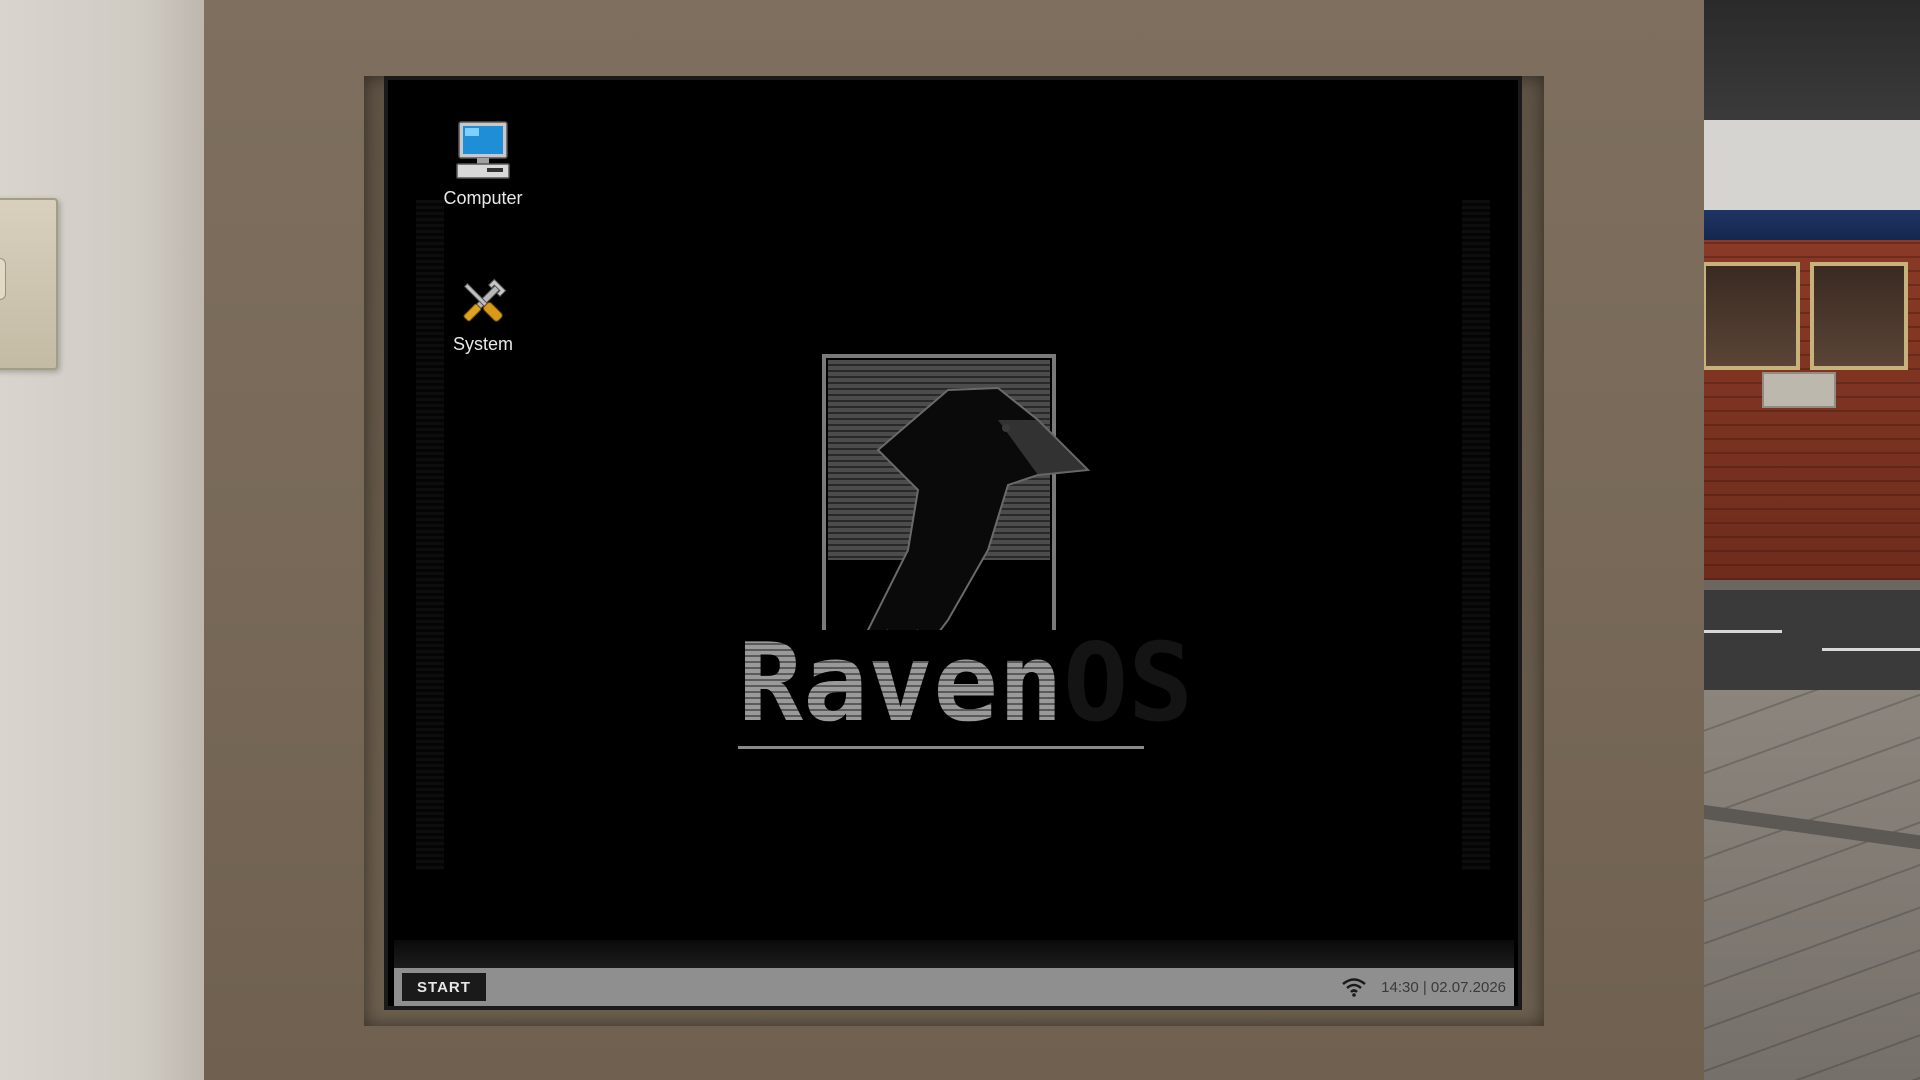 The image size is (1920, 1080). Describe the element at coordinates (954, 987) in the screenshot. I see `taskbar: START 14:30 | 02.07.2026` at that location.